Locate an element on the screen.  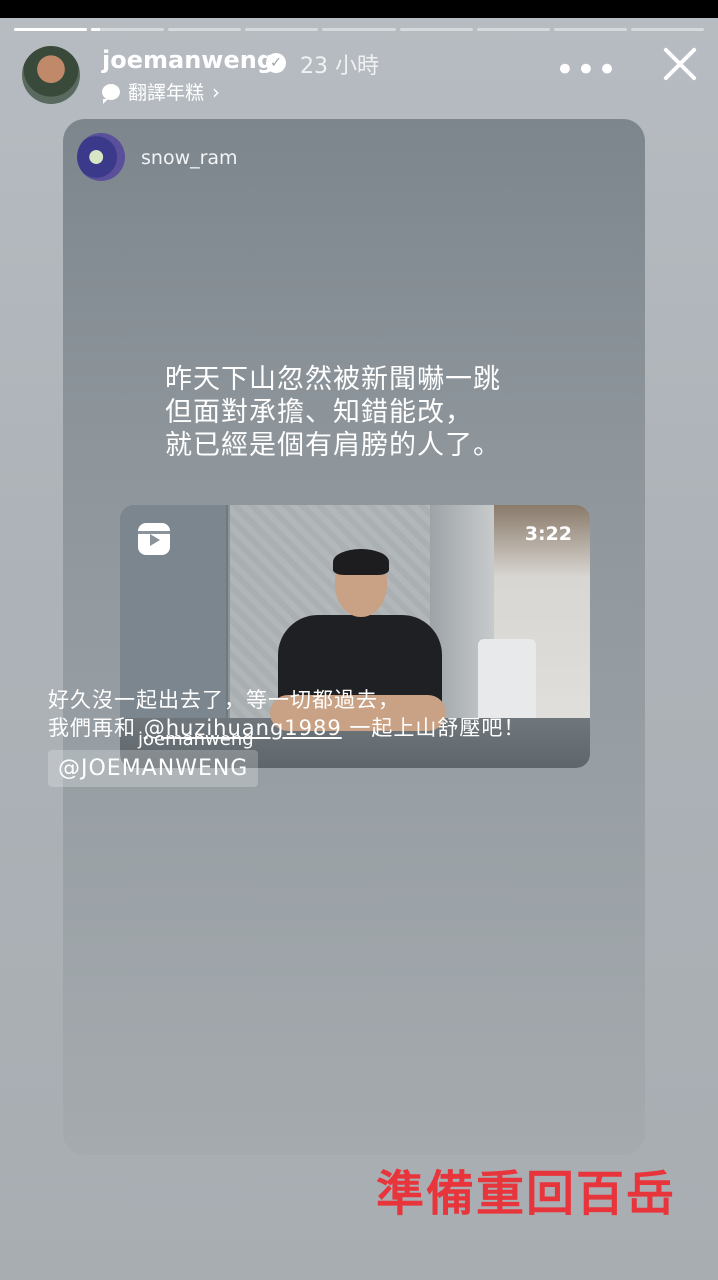
person-hair is located at coordinates (361, 562).